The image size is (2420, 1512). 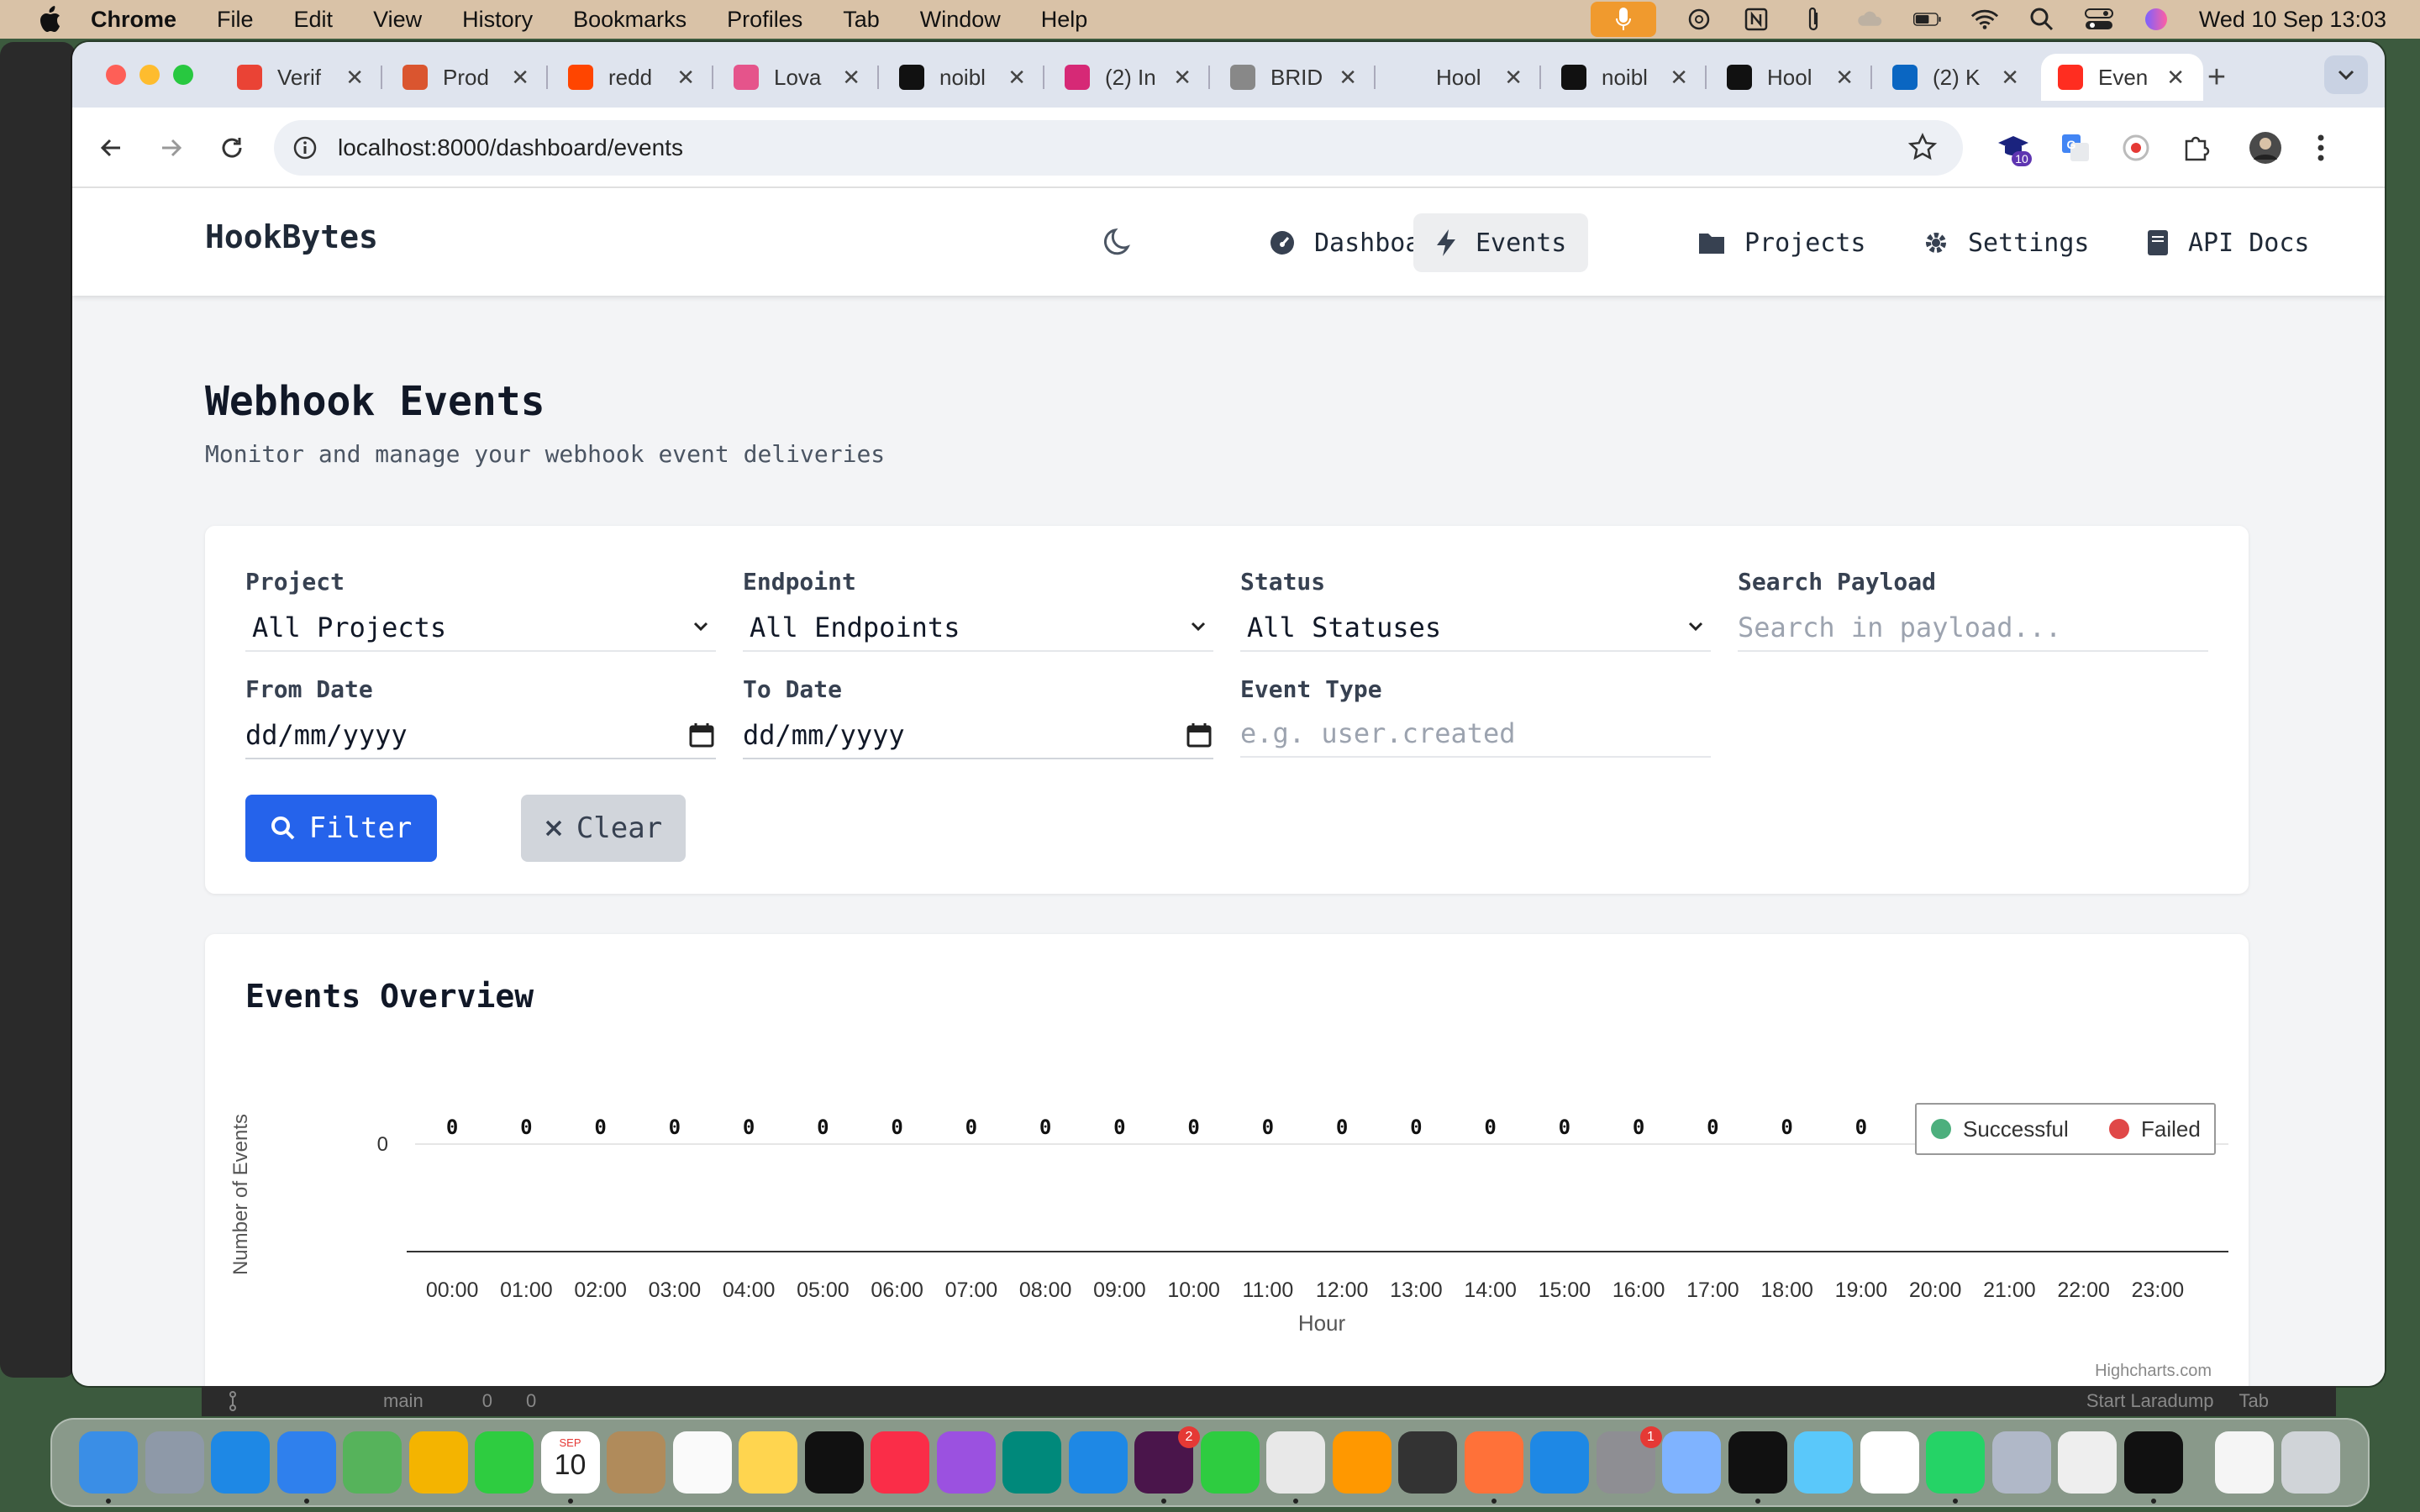 I want to click on documents-icon, so click(x=2244, y=1462).